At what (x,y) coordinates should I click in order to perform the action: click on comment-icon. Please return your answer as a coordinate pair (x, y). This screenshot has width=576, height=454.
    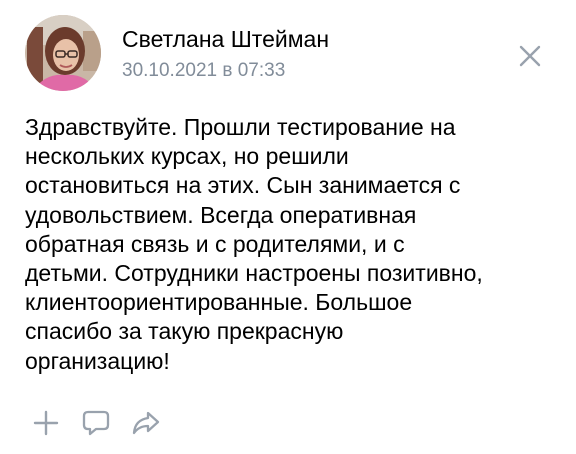
    Looking at the image, I should click on (96, 423).